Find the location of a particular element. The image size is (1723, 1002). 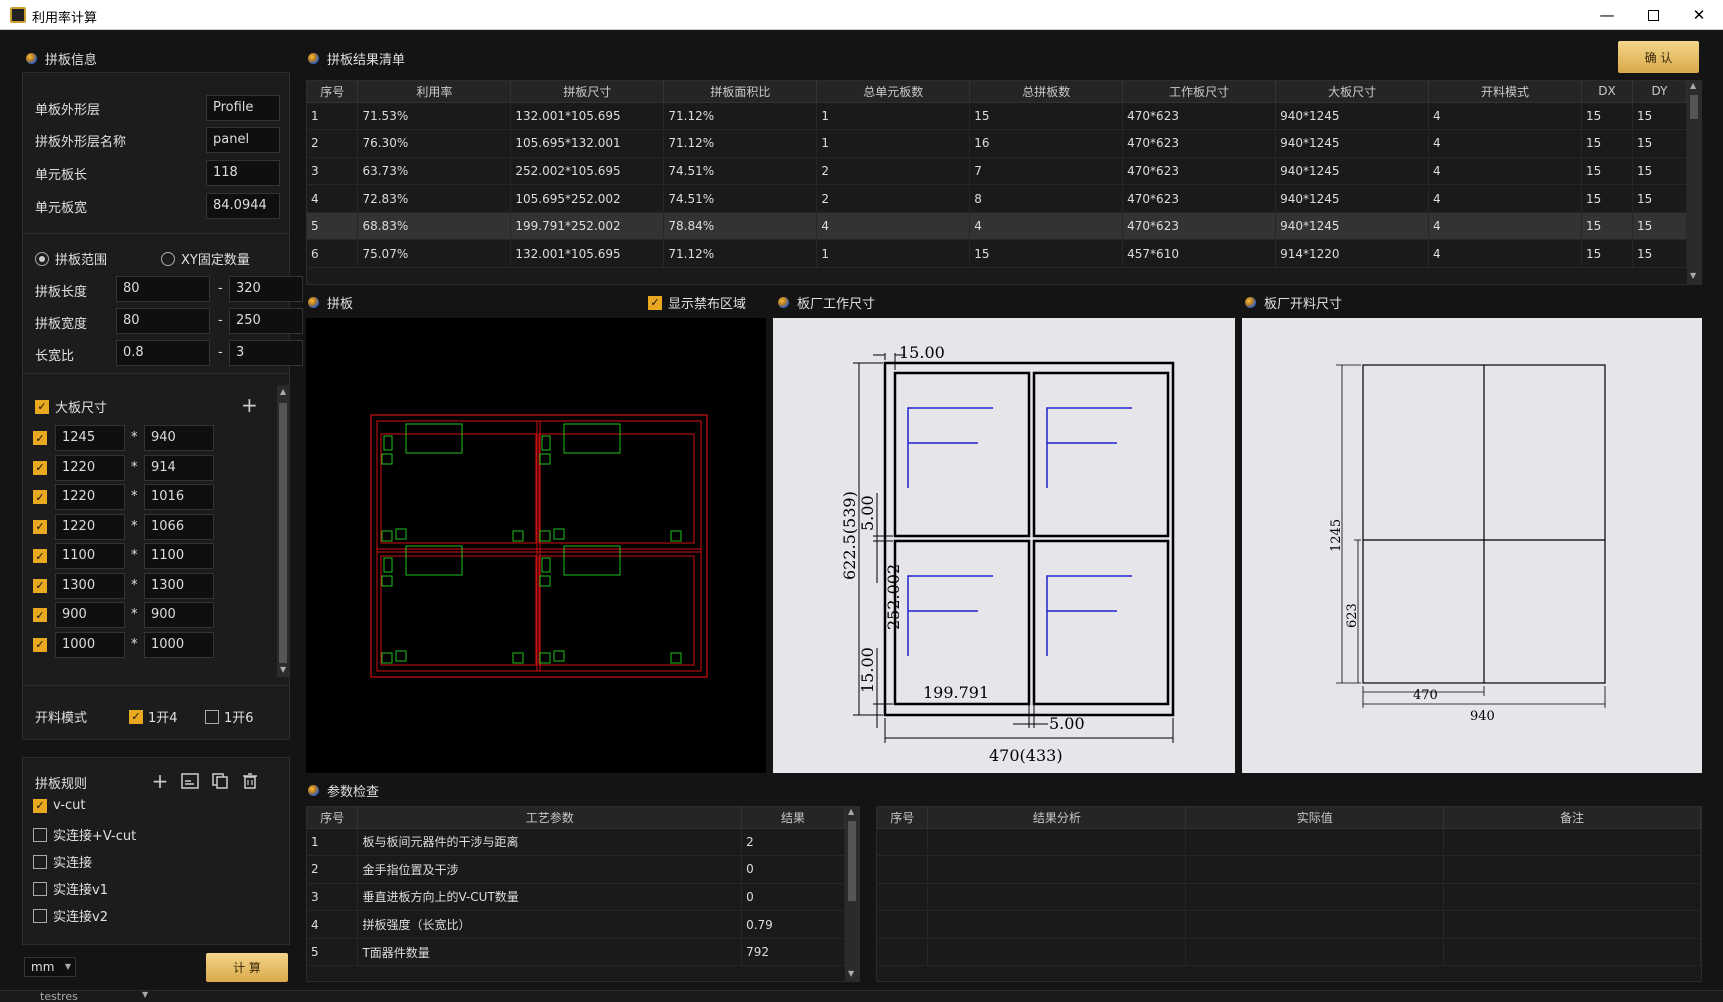

big-size-length-input: 1300 is located at coordinates (90, 585).